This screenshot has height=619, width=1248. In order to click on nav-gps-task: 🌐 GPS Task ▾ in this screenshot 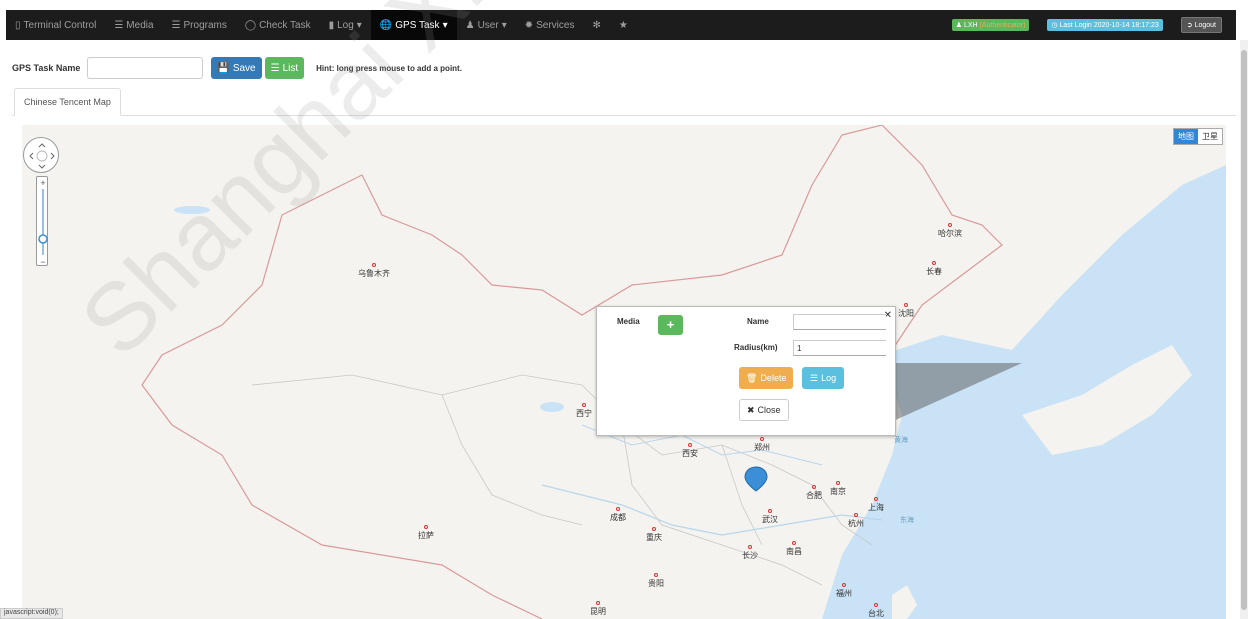, I will do `click(413, 25)`.